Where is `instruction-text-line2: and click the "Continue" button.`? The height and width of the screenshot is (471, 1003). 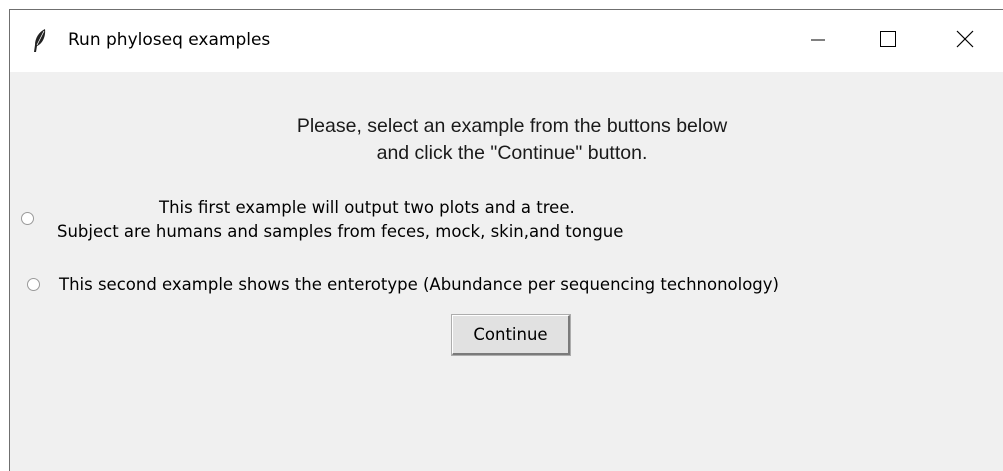
instruction-text-line2: and click the "Continue" button. is located at coordinates (512, 153).